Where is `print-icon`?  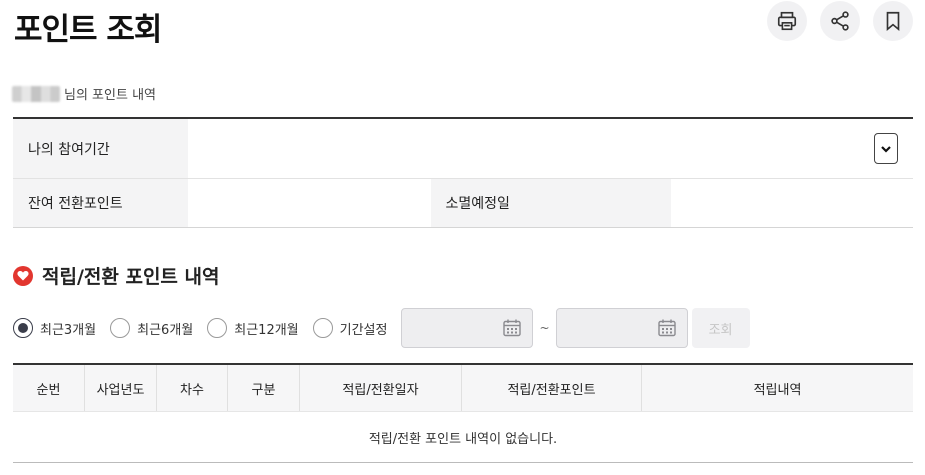
print-icon is located at coordinates (787, 21).